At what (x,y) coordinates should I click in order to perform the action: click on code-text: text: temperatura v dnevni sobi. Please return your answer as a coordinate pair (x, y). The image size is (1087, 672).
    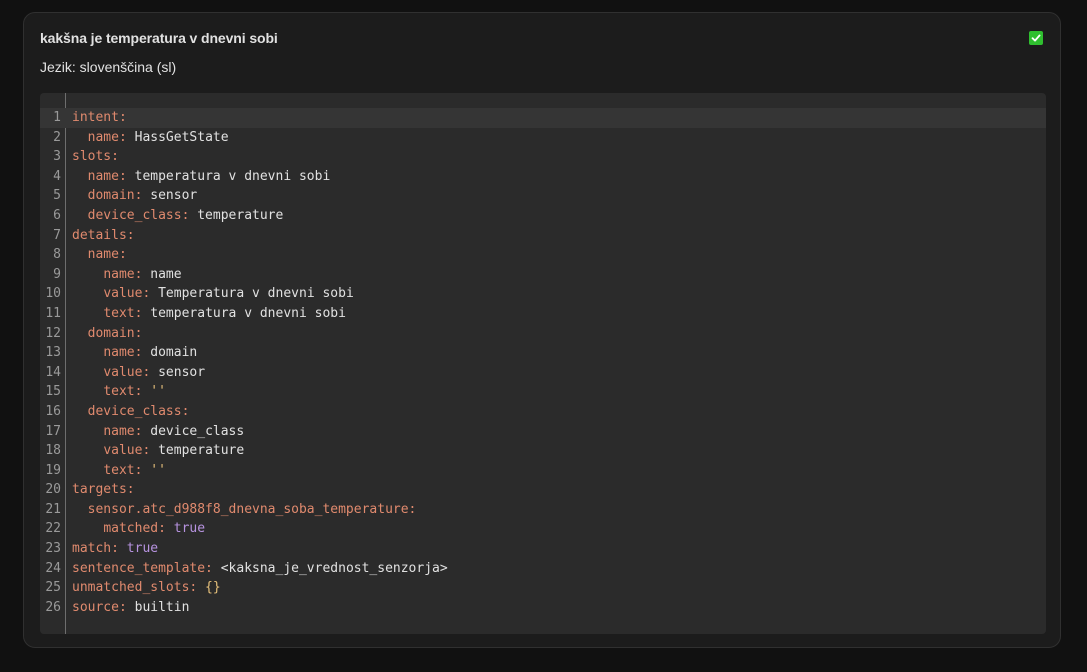
    Looking at the image, I should click on (209, 314).